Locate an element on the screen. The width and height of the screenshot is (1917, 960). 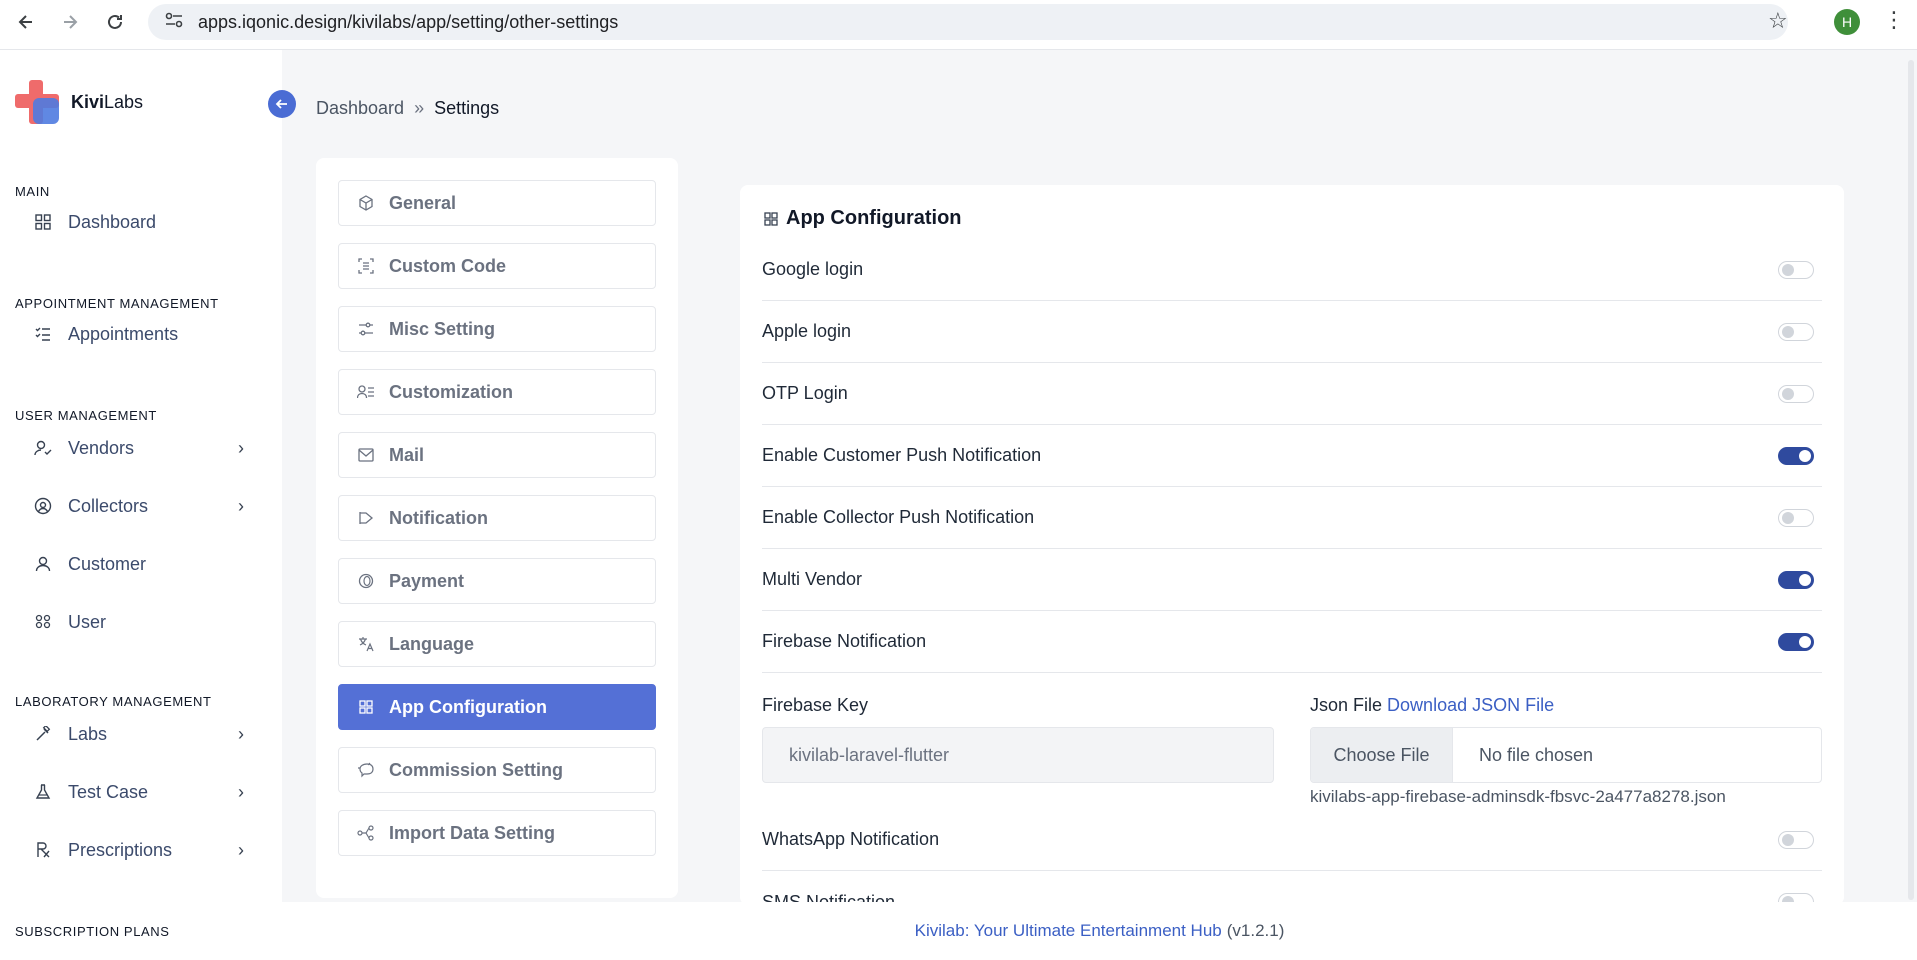
json-file-label-text: Json File is located at coordinates (1346, 705).